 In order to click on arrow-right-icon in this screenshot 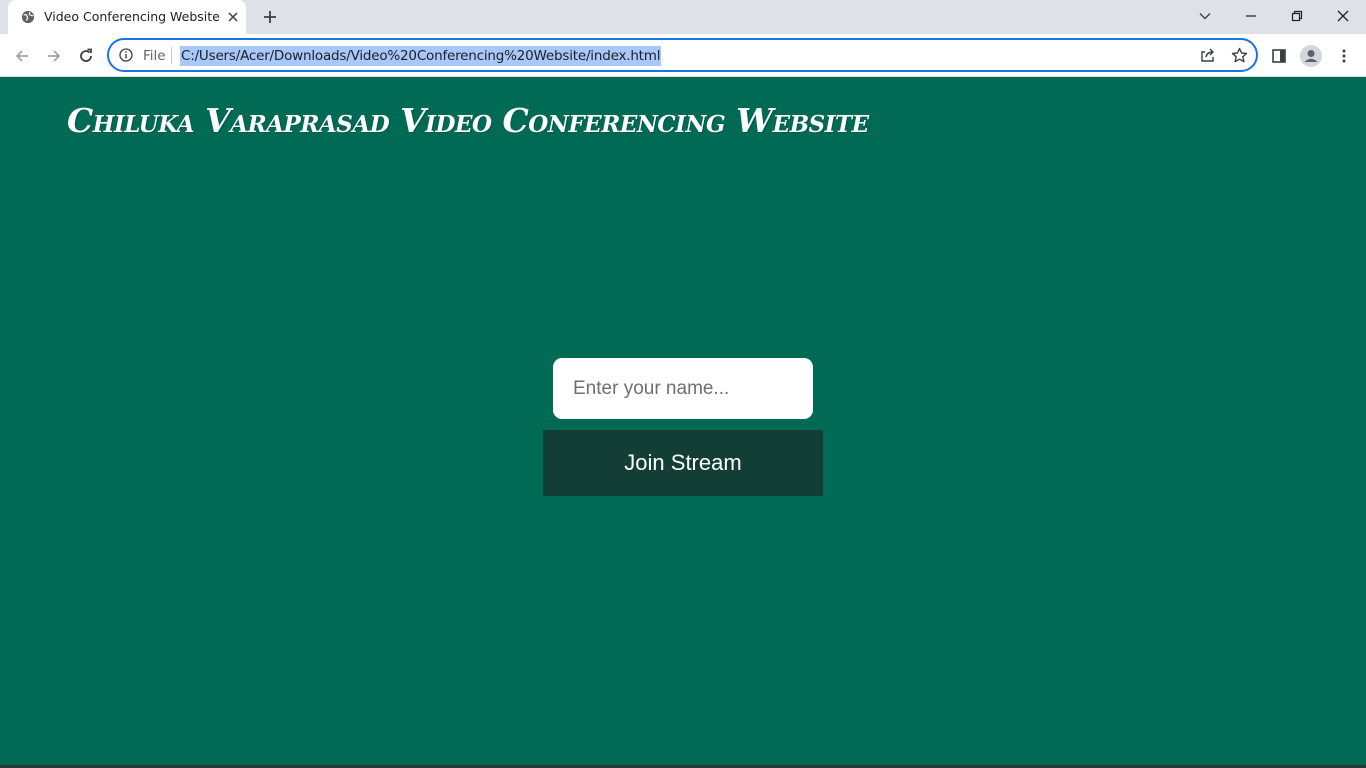, I will do `click(54, 56)`.